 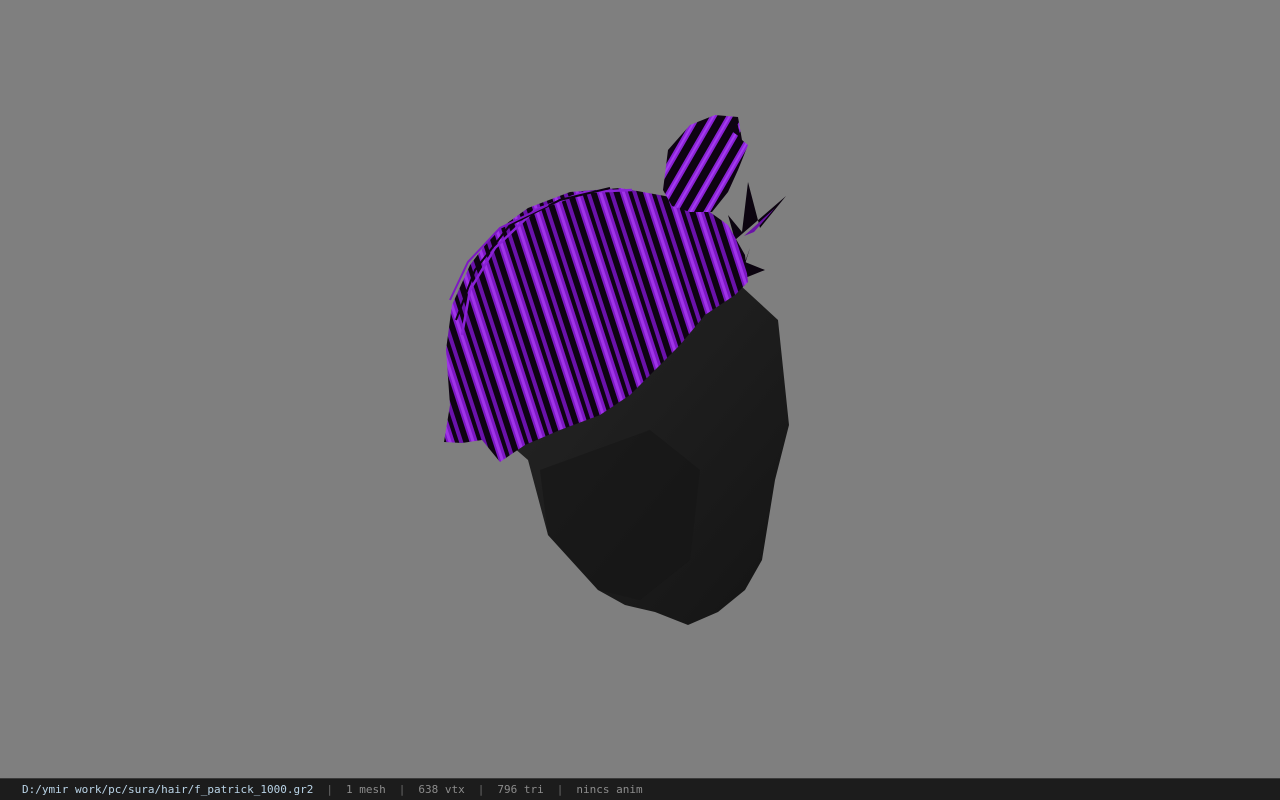 I want to click on status-vertex-count: 638 vtx, so click(x=441, y=789).